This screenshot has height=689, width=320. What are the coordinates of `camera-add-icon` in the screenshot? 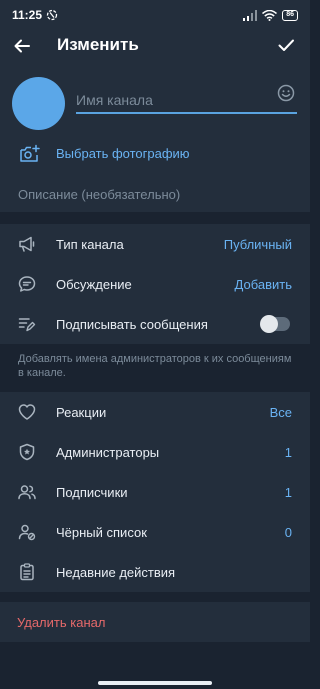 It's located at (30, 154).